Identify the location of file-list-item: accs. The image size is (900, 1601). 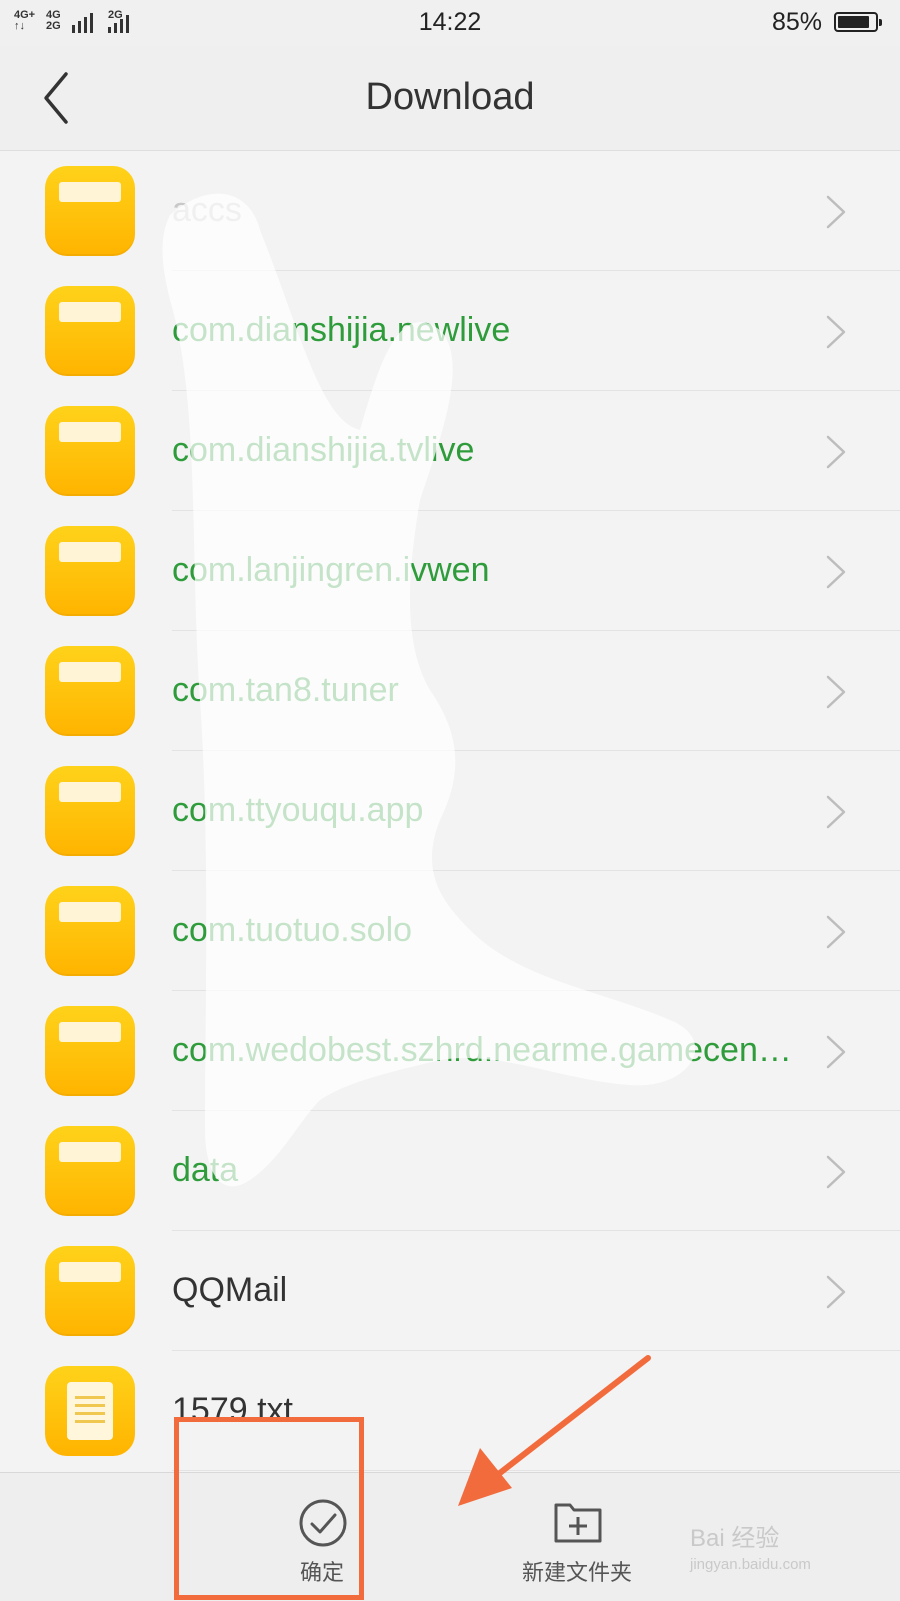
(450, 211).